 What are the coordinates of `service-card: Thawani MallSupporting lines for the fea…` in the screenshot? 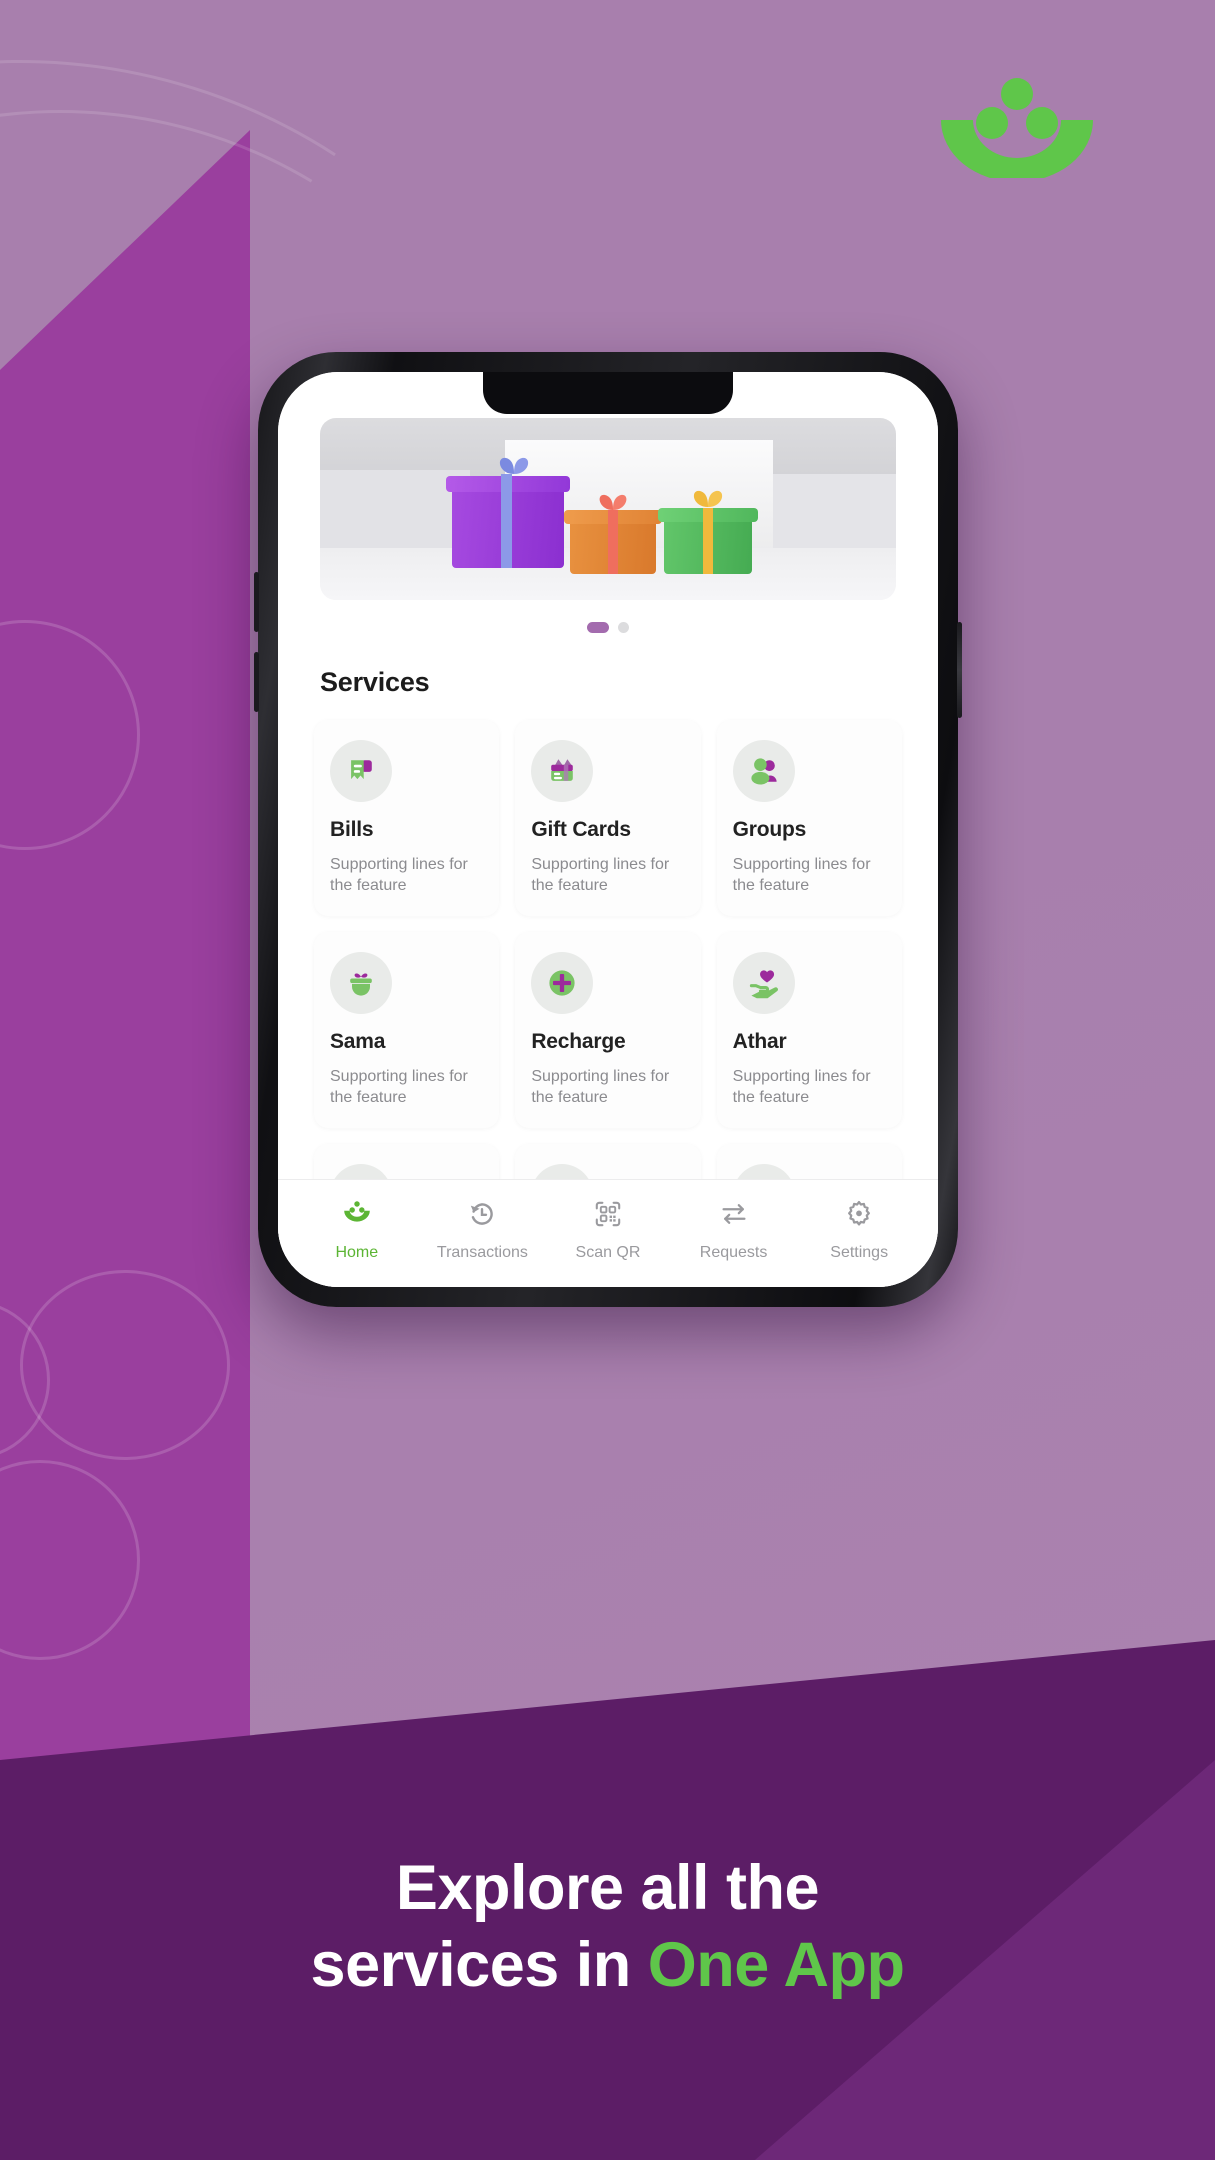 It's located at (809, 1161).